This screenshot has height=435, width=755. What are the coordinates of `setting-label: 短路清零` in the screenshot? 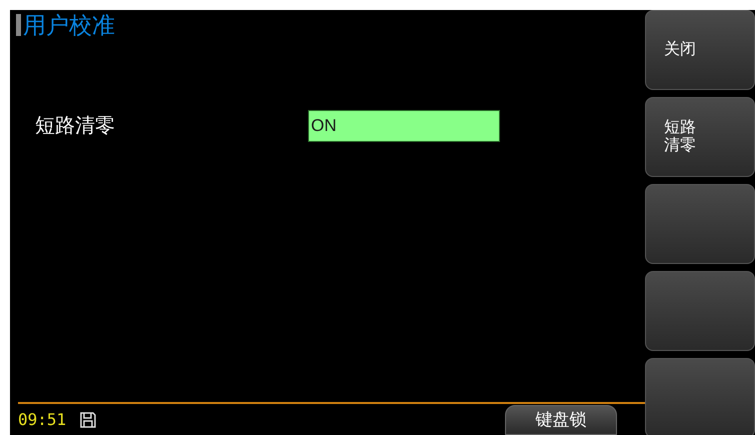 It's located at (75, 126).